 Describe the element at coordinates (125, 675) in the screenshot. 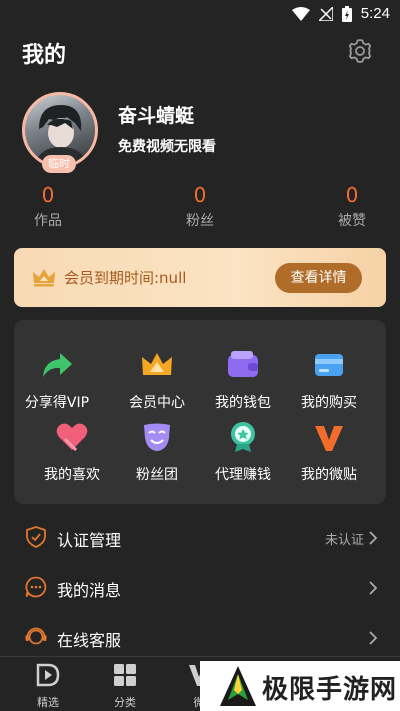

I see `category-icon` at that location.